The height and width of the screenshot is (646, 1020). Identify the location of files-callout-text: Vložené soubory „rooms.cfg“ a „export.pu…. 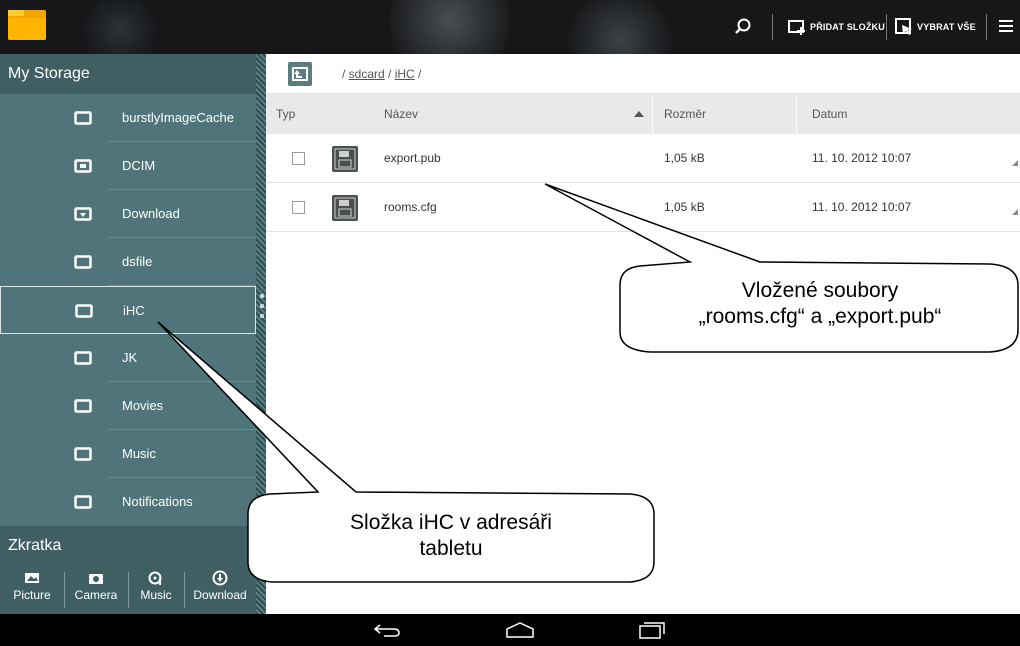
(820, 304).